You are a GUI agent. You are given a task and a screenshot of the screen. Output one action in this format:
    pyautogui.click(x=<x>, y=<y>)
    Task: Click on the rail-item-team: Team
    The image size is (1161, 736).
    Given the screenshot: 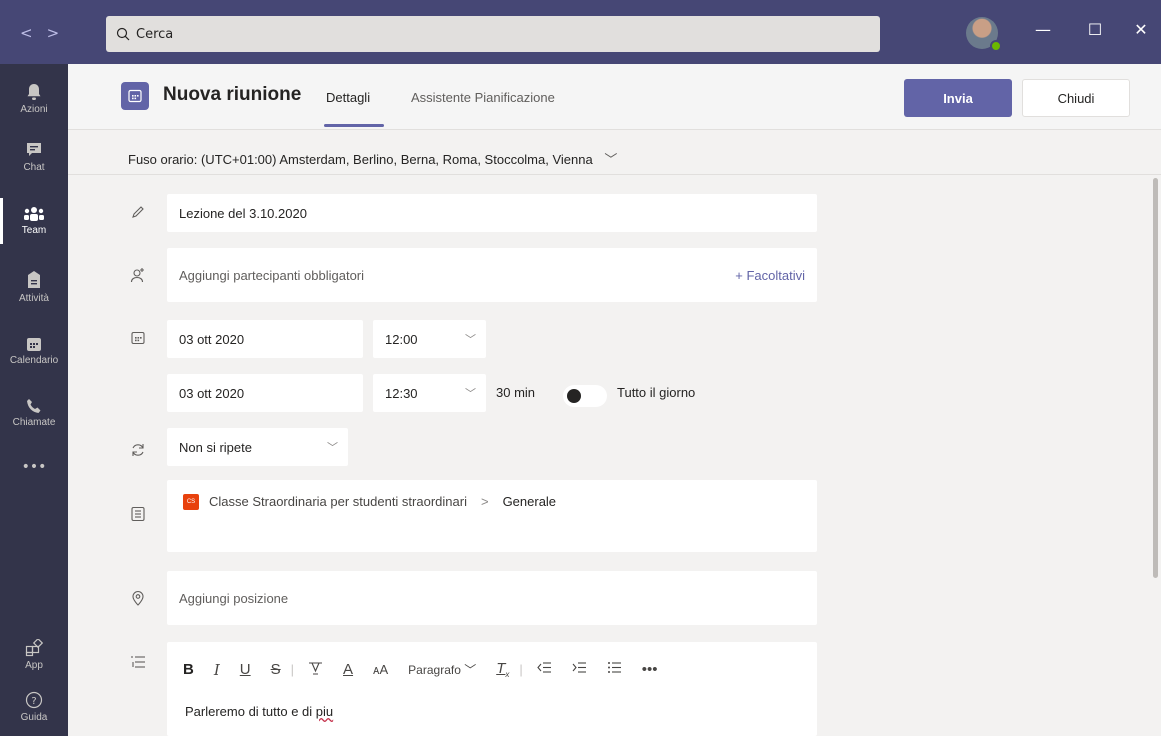 What is the action you would take?
    pyautogui.click(x=34, y=221)
    